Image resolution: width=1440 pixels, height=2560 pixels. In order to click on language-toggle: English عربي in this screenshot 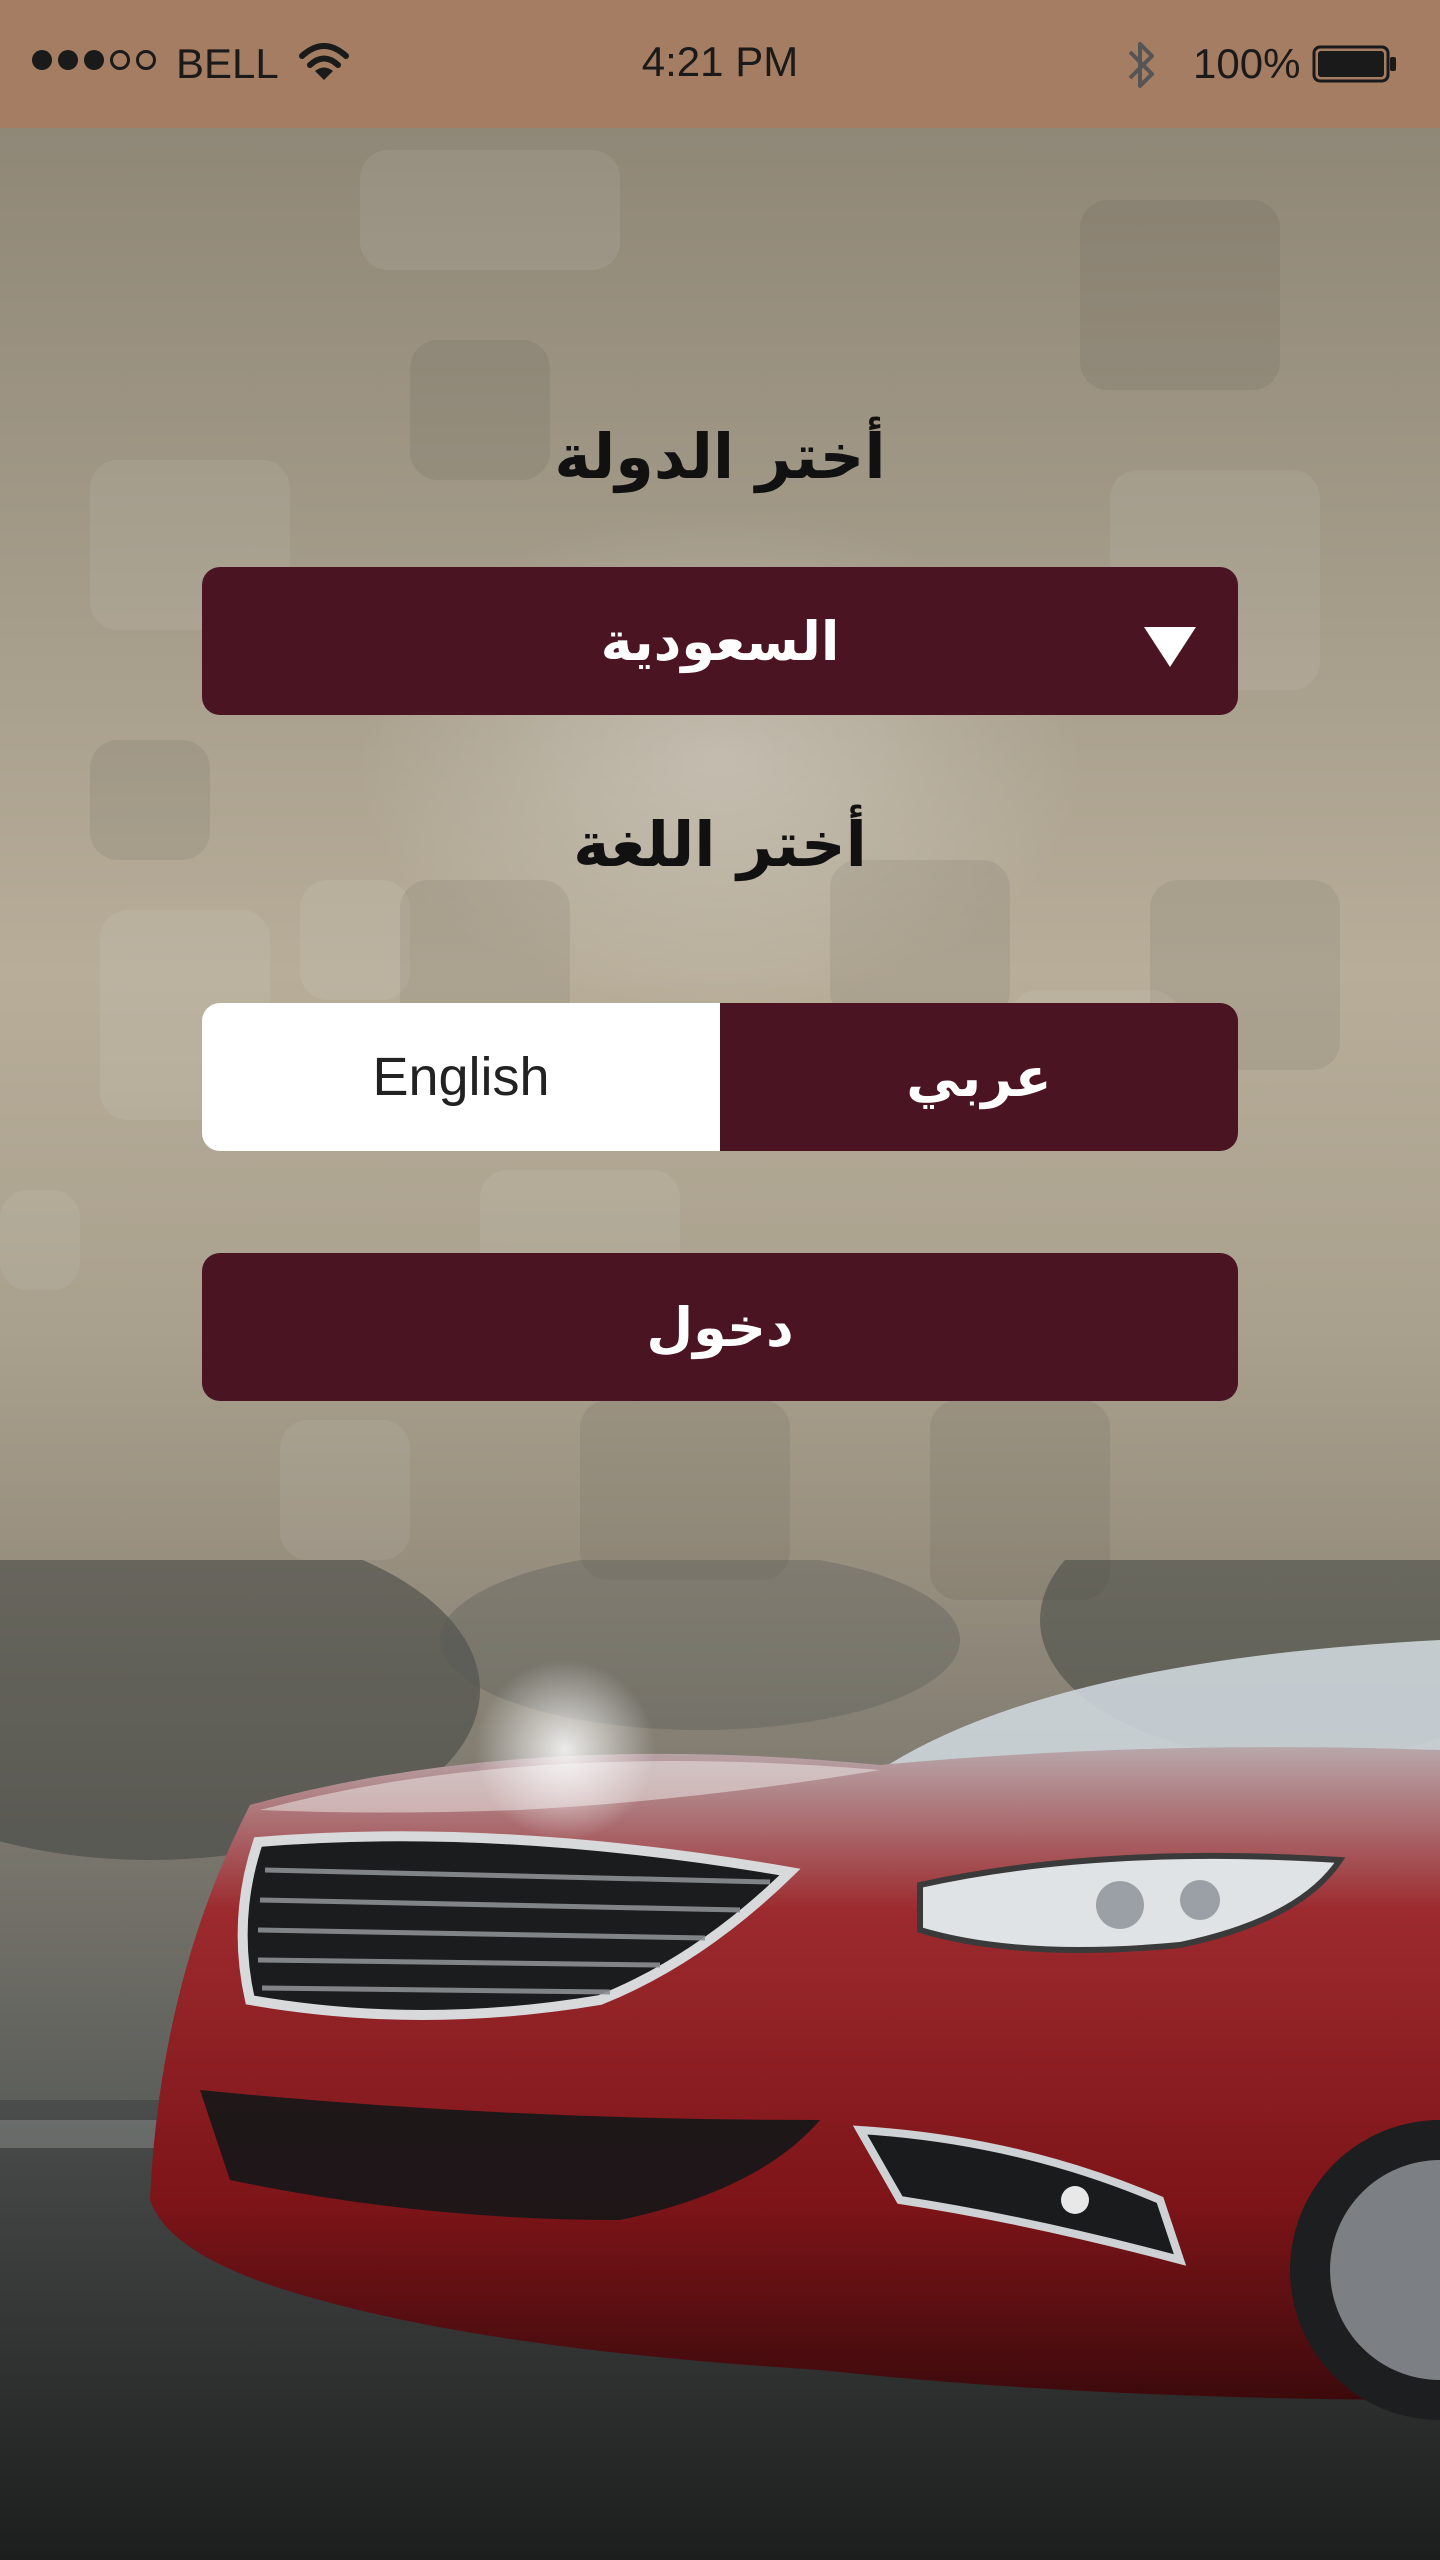, I will do `click(720, 1077)`.